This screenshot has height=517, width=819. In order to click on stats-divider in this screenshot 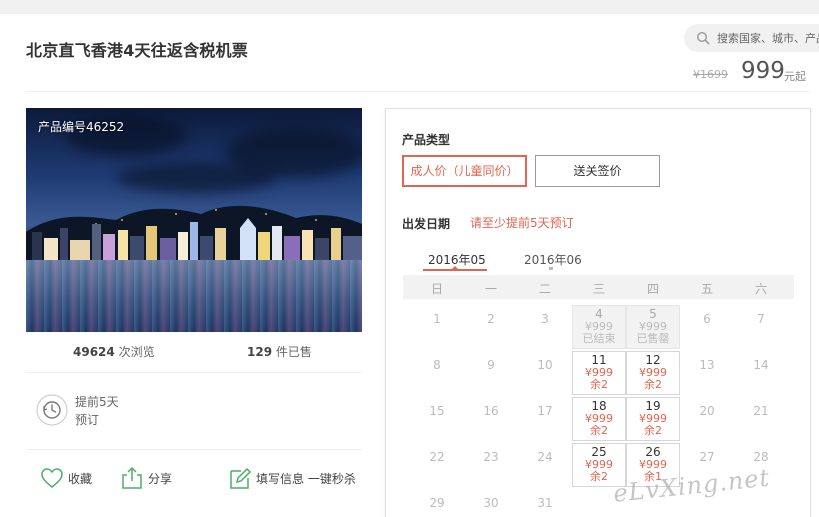, I will do `click(194, 372)`.